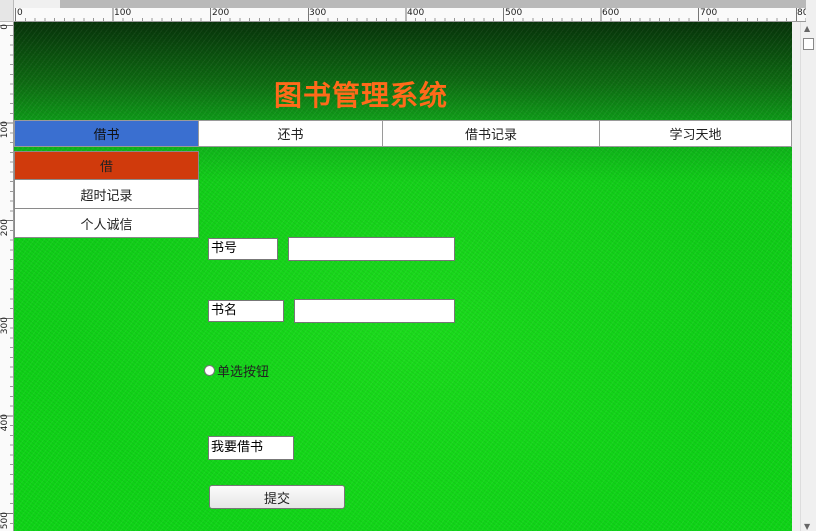 This screenshot has height=531, width=816. Describe the element at coordinates (246, 311) in the screenshot. I see `book-name-label: 书名` at that location.